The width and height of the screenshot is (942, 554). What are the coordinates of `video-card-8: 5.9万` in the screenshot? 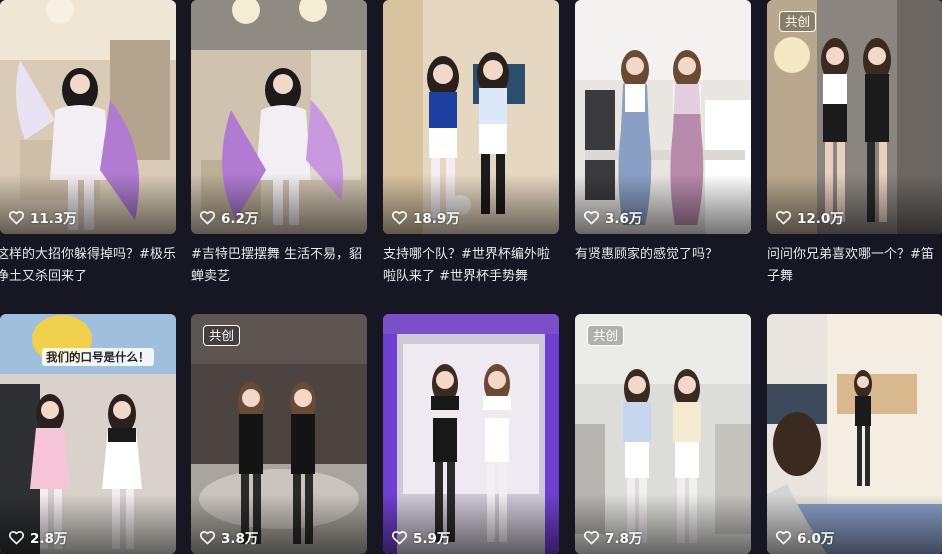 It's located at (471, 434).